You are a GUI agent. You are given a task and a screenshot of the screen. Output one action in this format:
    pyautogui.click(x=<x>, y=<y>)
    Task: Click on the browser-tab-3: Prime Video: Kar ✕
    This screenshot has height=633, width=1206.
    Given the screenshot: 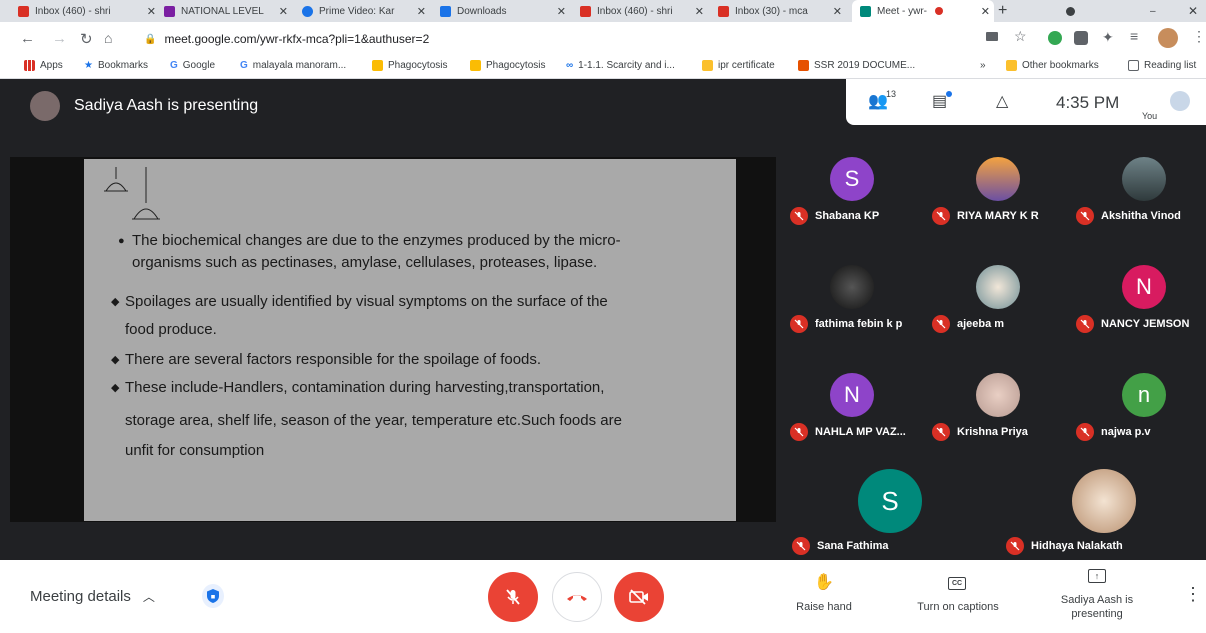 What is the action you would take?
    pyautogui.click(x=366, y=11)
    